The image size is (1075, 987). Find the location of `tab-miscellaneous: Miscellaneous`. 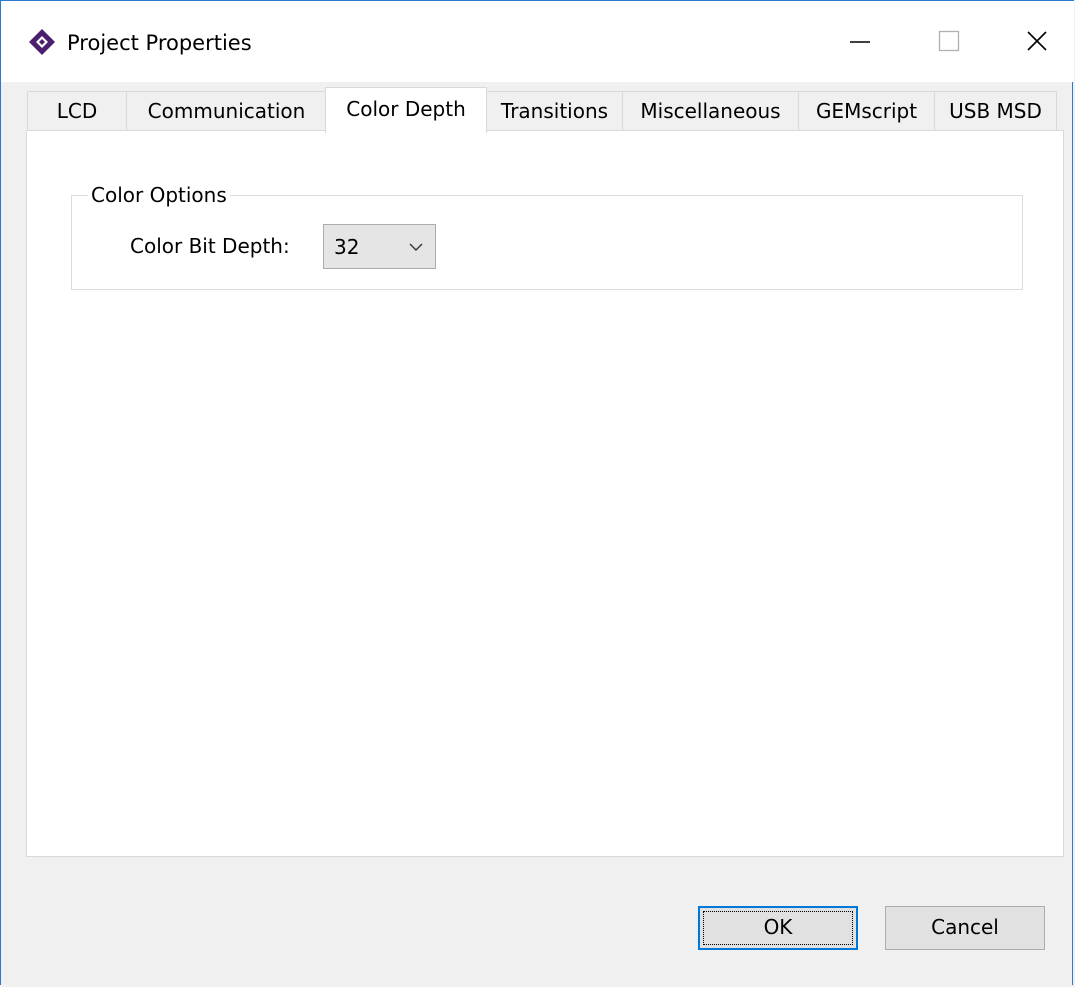

tab-miscellaneous: Miscellaneous is located at coordinates (710, 111).